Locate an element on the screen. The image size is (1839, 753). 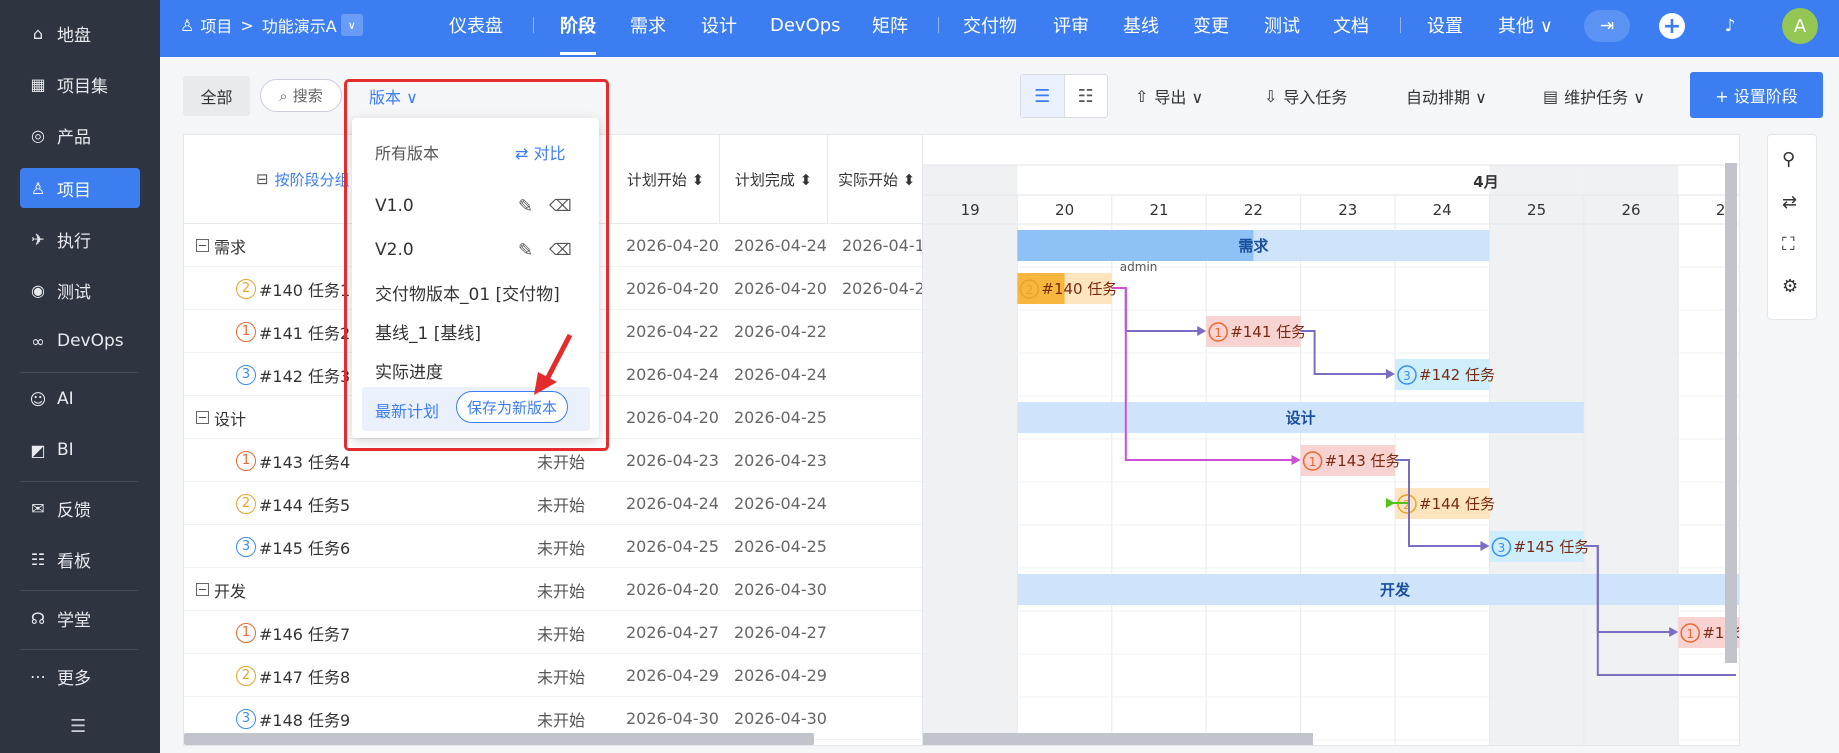
row-name: − 需求 is located at coordinates (221, 245).